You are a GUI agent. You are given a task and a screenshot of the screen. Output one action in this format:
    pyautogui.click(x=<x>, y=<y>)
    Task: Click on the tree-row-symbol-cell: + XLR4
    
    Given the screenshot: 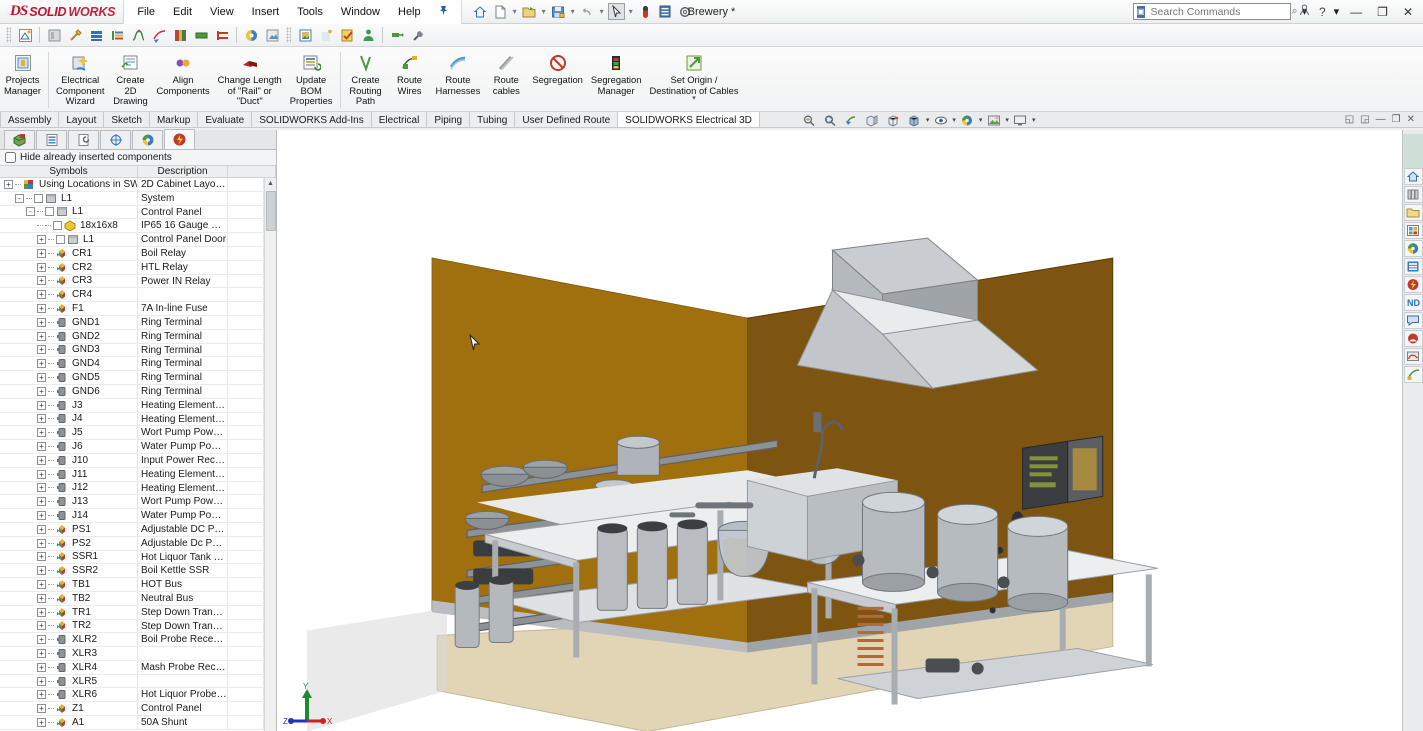 What is the action you would take?
    pyautogui.click(x=69, y=667)
    